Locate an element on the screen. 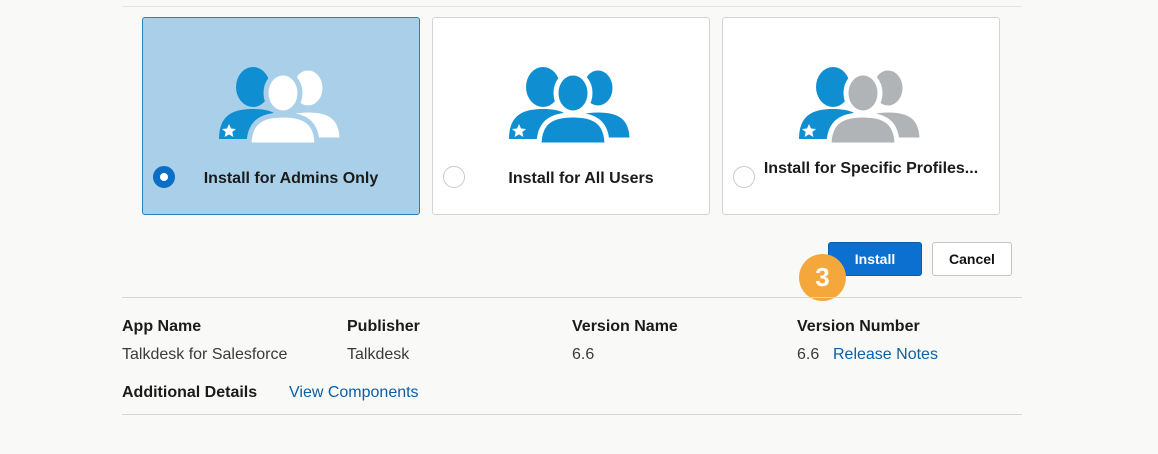 Image resolution: width=1158 pixels, height=454 pixels. additional-details-label: Additional Details is located at coordinates (190, 392).